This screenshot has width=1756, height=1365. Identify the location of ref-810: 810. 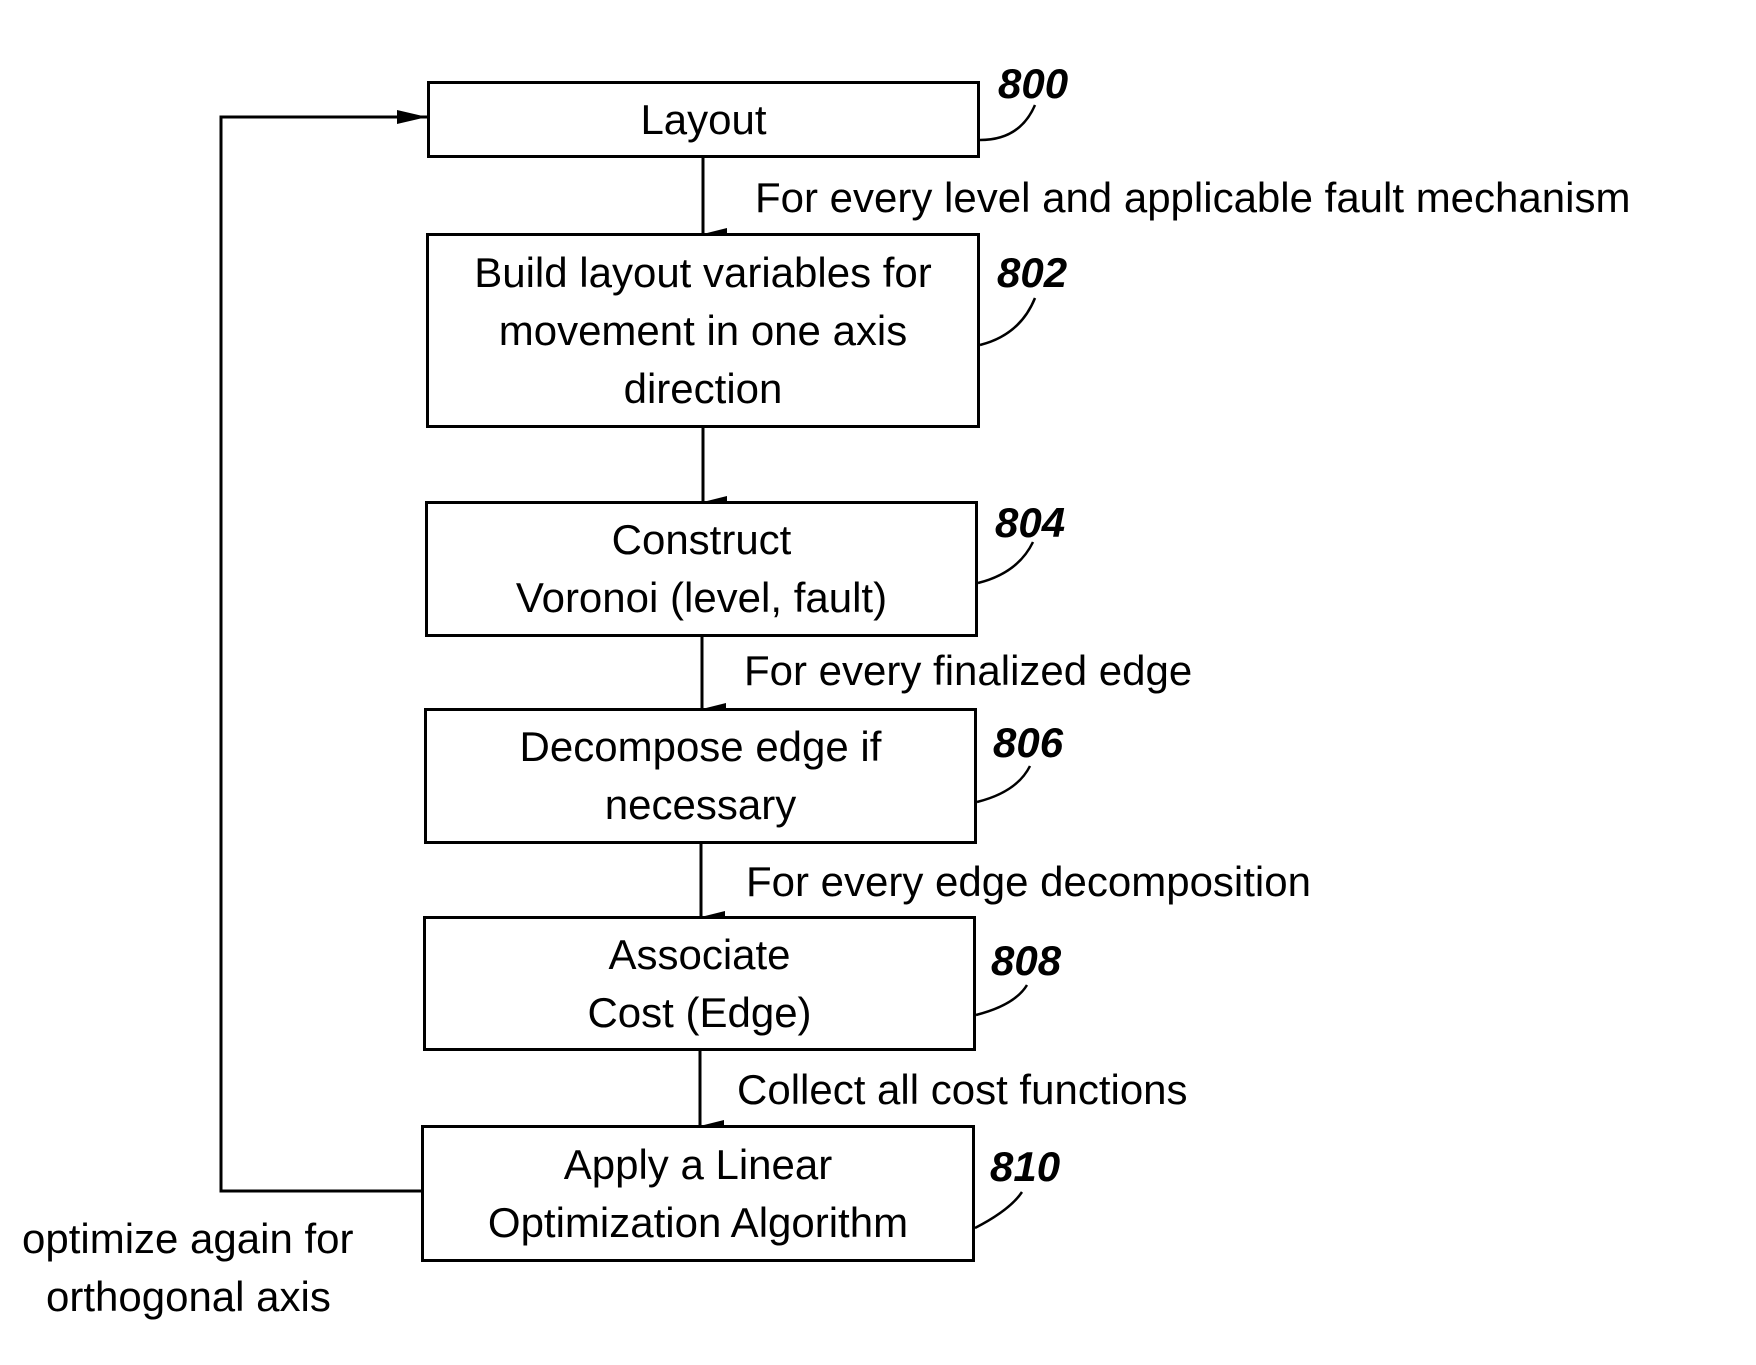
(1025, 1166).